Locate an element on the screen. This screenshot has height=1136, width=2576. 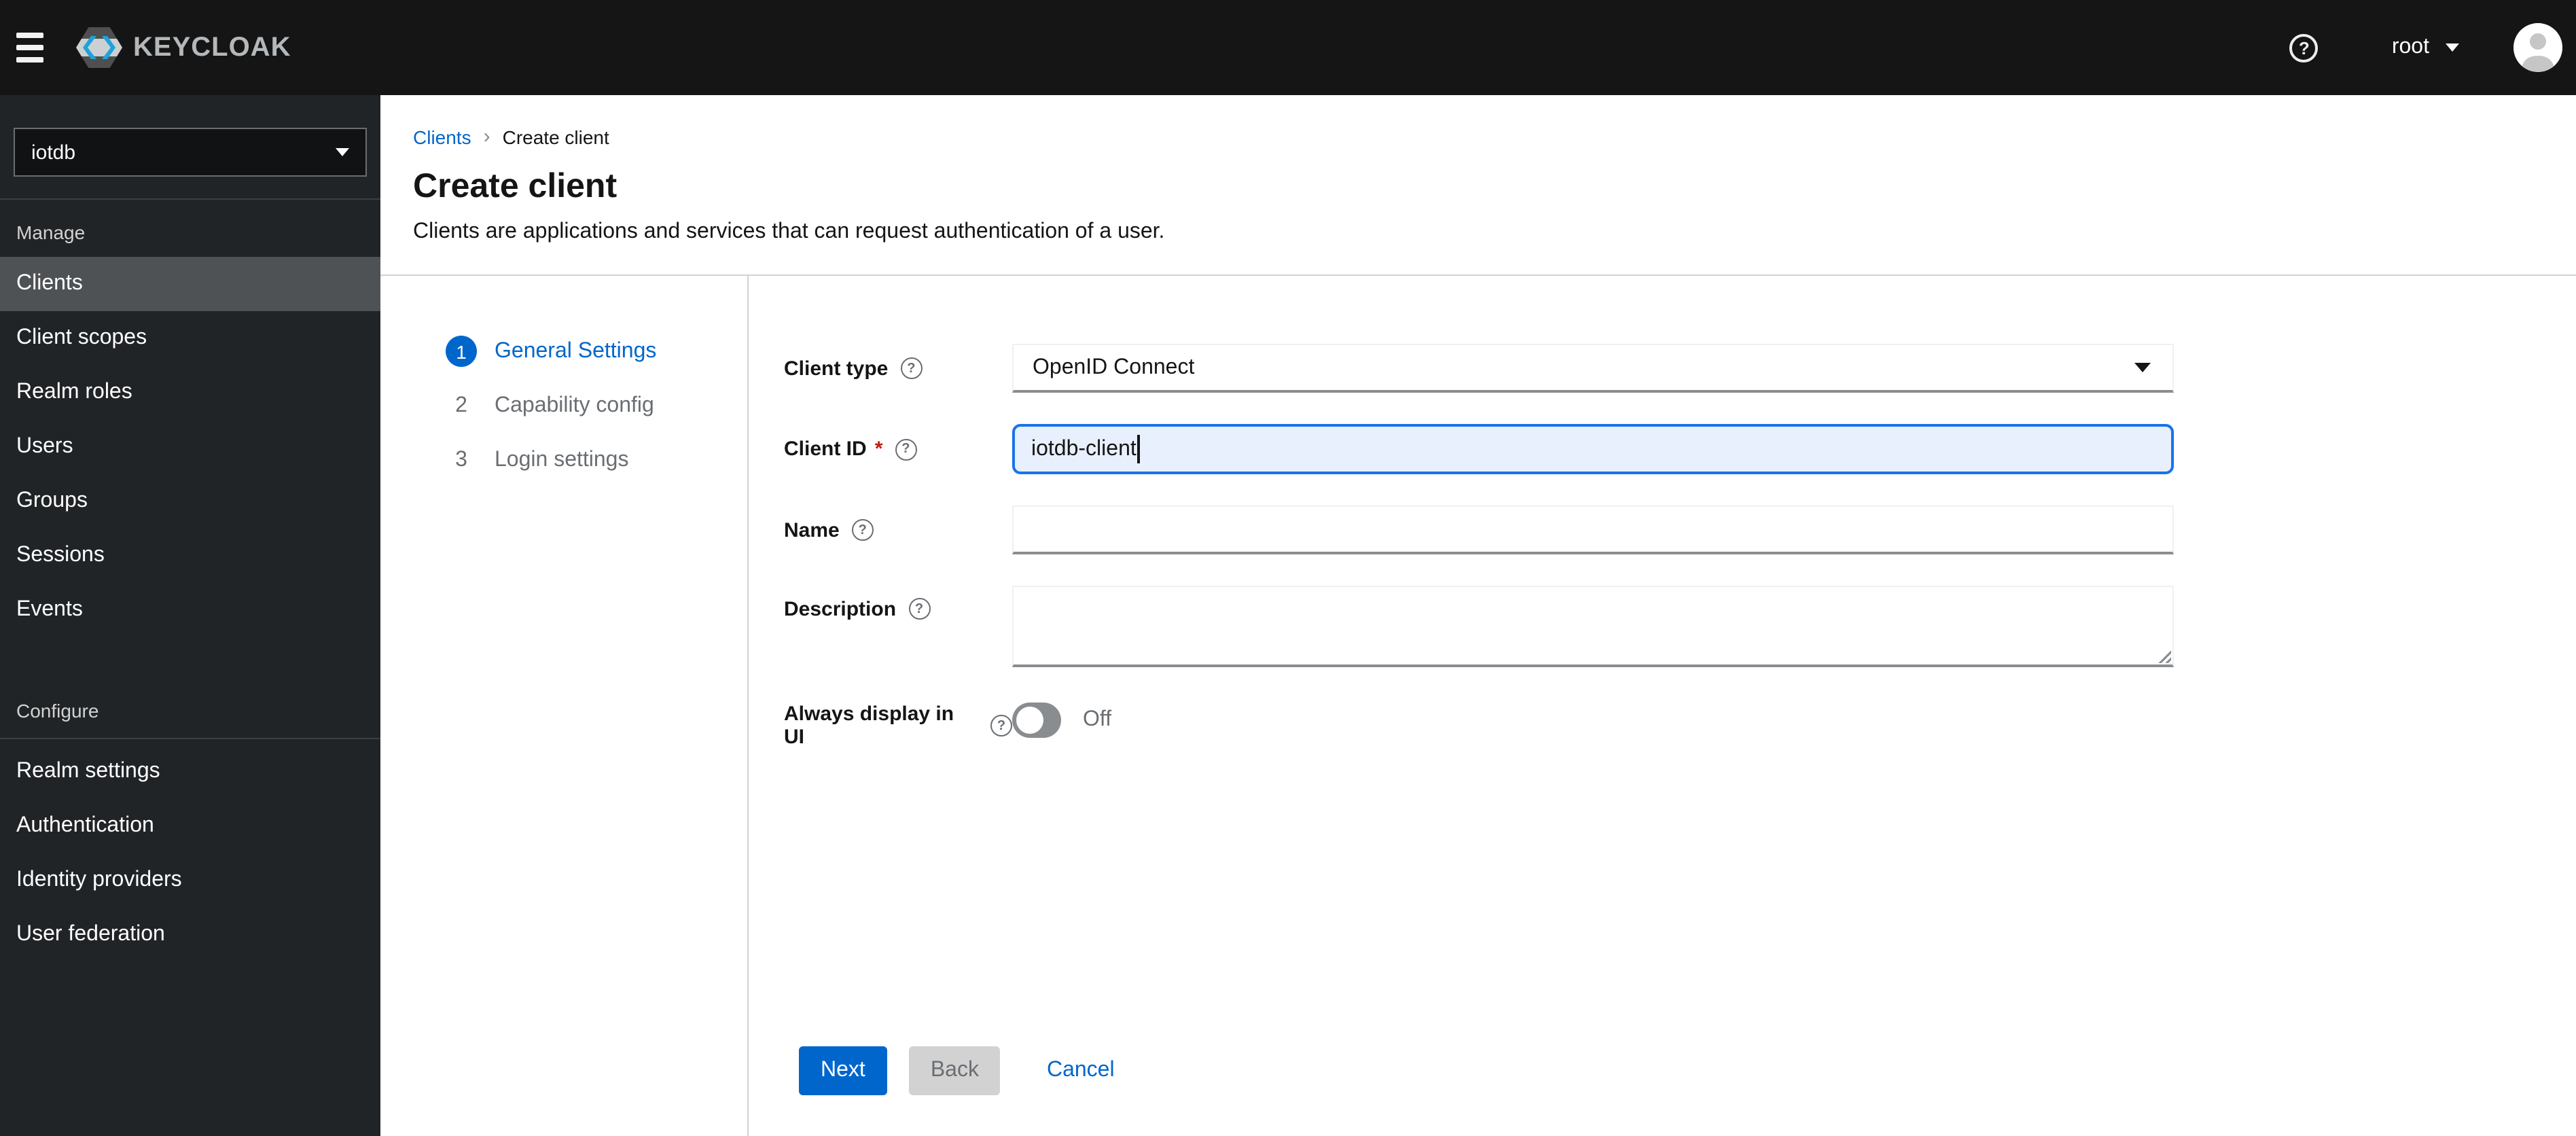
toggle-knob is located at coordinates (1029, 720).